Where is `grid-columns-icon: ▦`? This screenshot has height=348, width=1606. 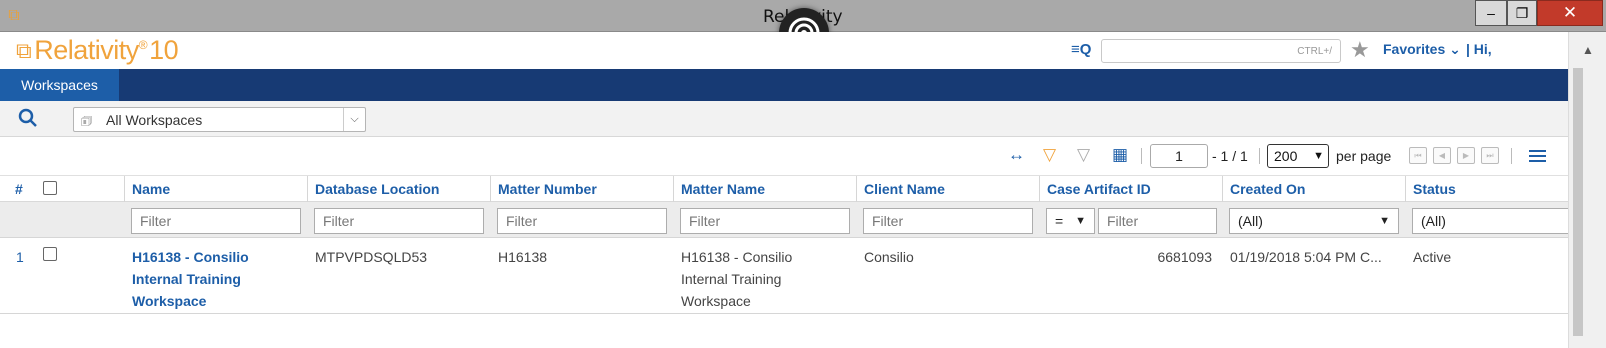
grid-columns-icon: ▦ is located at coordinates (1120, 155).